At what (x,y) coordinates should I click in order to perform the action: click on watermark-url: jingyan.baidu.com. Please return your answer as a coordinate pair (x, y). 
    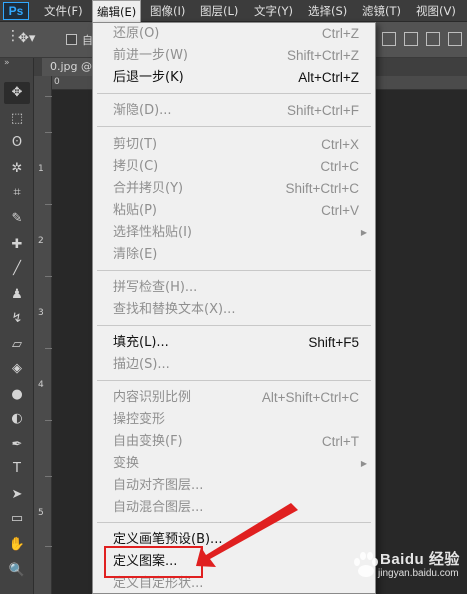
    Looking at the image, I should click on (418, 573).